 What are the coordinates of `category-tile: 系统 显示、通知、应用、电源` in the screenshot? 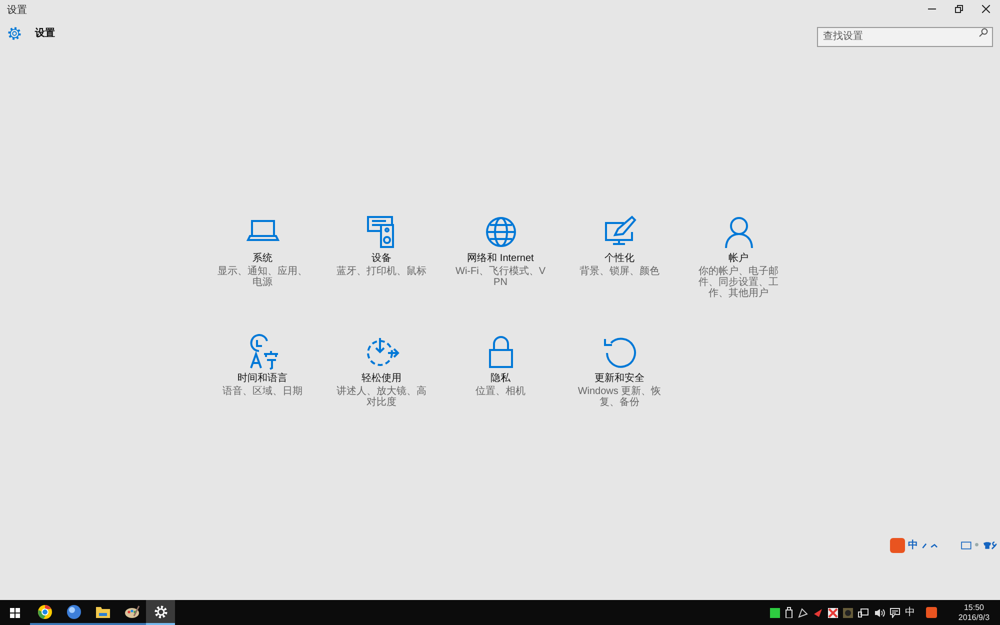 It's located at (262, 264).